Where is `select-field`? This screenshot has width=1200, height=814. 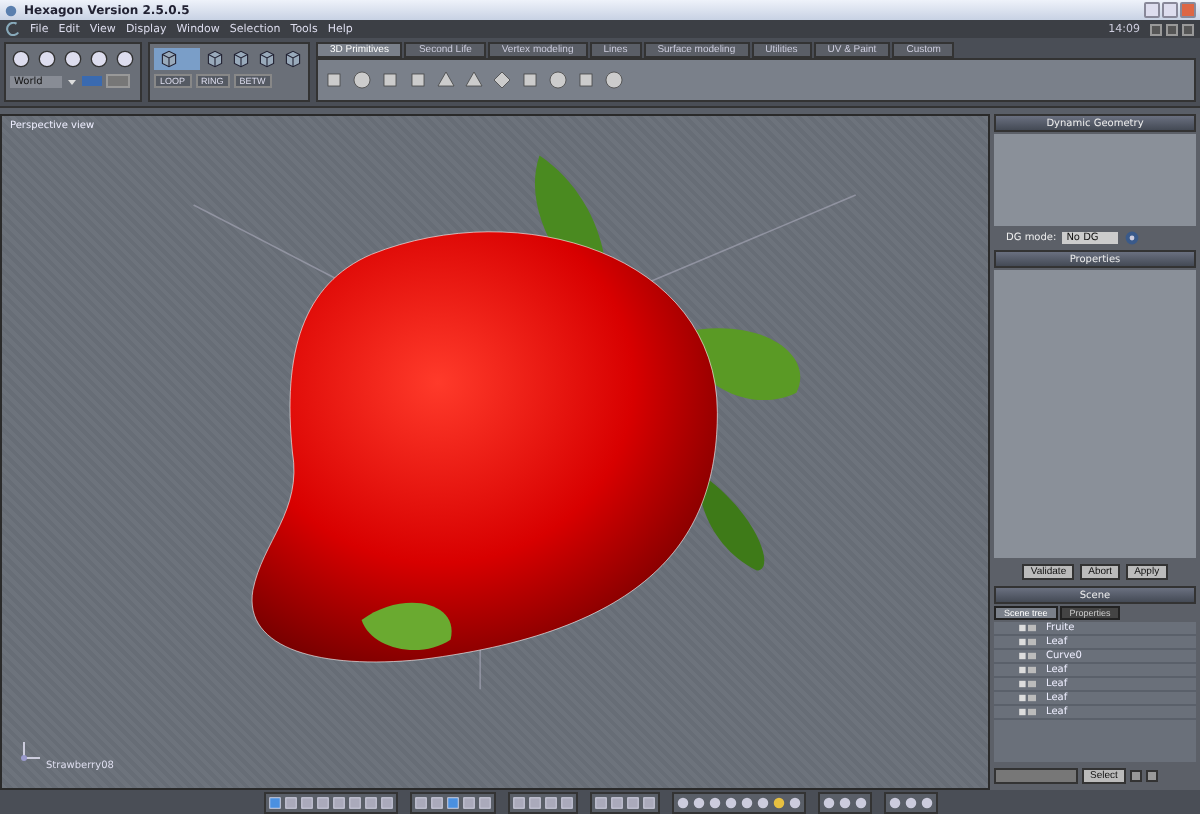 select-field is located at coordinates (1036, 776).